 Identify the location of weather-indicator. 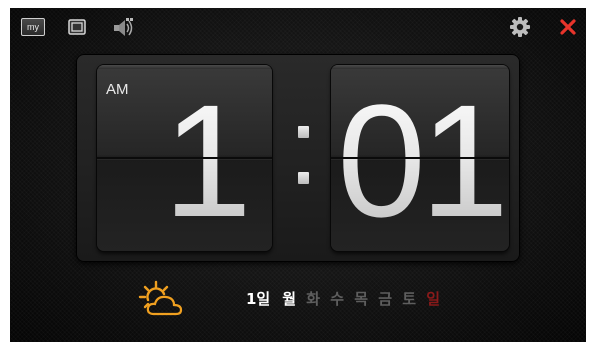
(162, 300).